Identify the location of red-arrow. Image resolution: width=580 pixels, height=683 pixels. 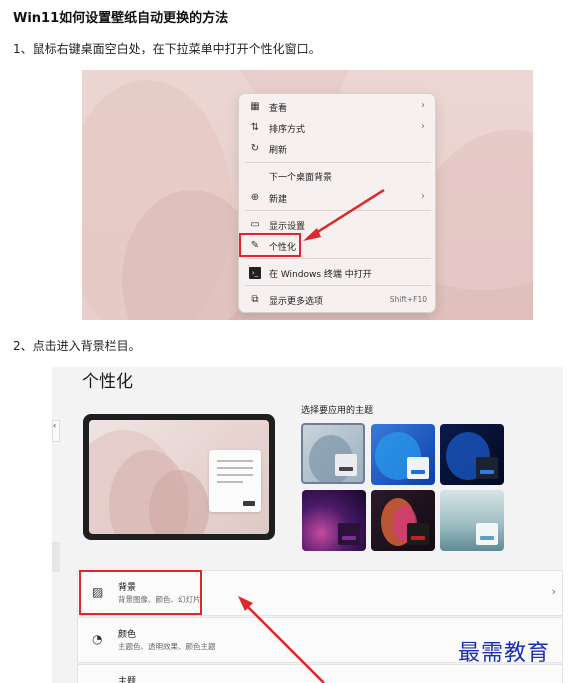
(344, 214).